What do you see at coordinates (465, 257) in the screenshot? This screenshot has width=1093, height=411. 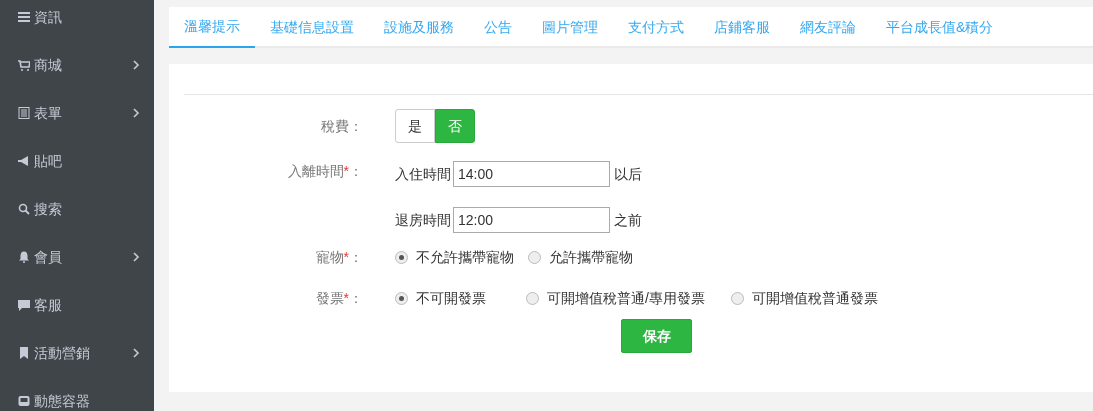 I see `radio-label: 不允許攜帶寵物` at bounding box center [465, 257].